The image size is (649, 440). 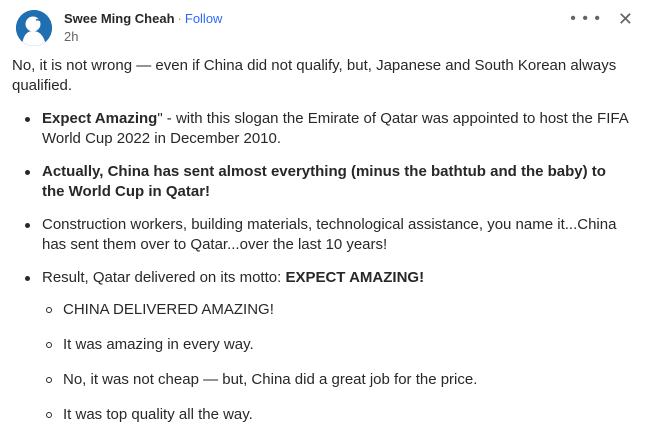 What do you see at coordinates (164, 277) in the screenshot?
I see `item-text: Result, Qatar delivered on its motto:` at bounding box center [164, 277].